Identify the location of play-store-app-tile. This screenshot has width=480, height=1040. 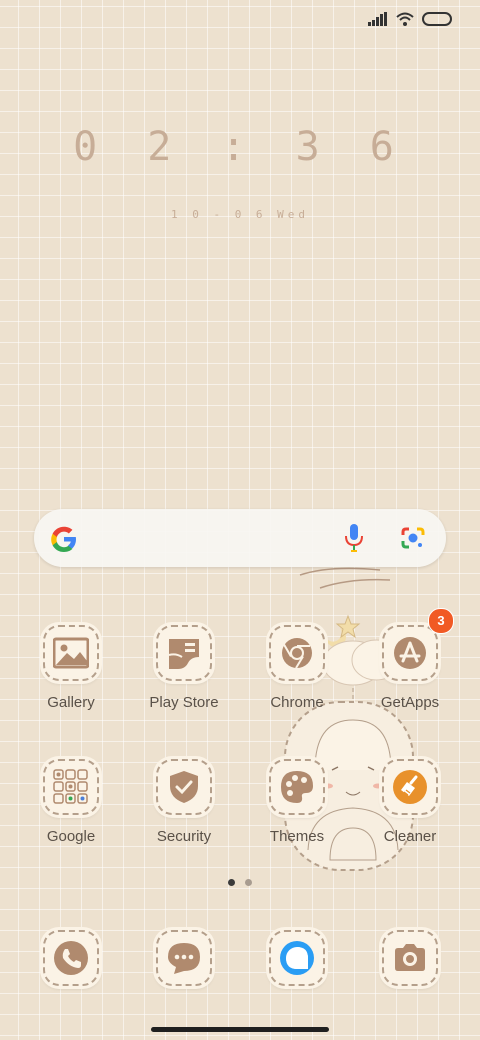
(184, 653).